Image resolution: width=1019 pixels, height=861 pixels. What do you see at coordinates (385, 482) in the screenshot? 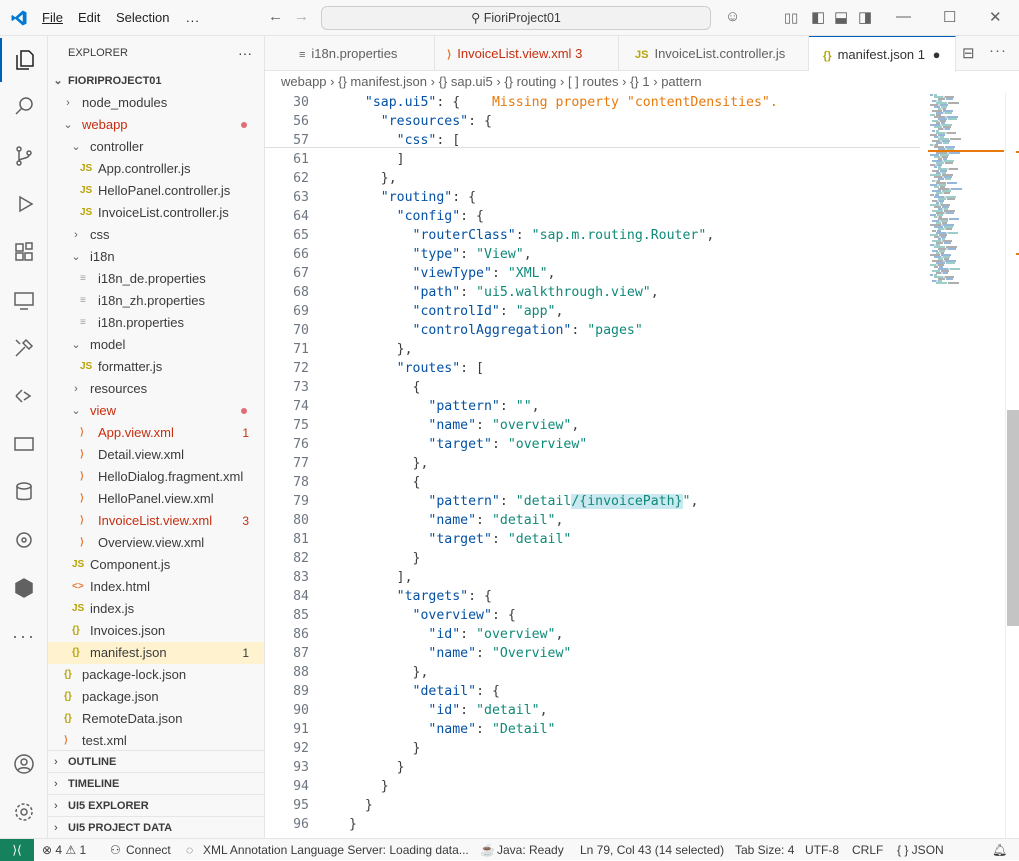
I see `code-line: {` at bounding box center [385, 482].